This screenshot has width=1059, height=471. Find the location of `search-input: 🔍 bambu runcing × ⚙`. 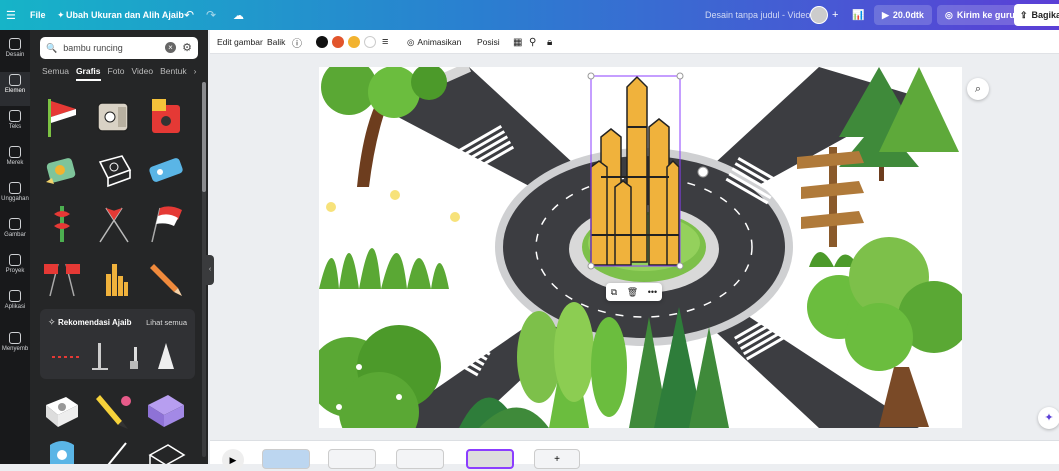

search-input: 🔍 bambu runcing × ⚙ is located at coordinates (119, 48).